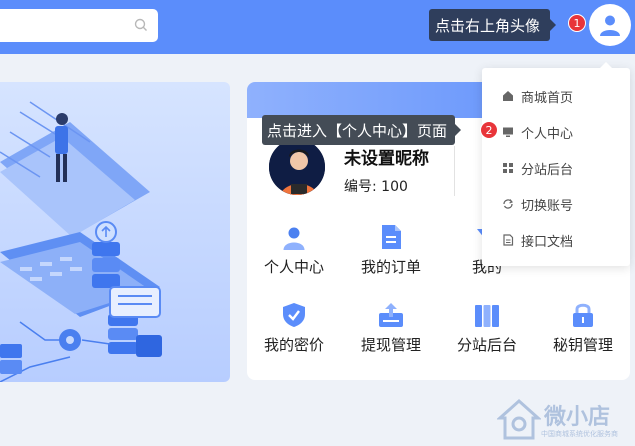 Image resolution: width=635 pixels, height=446 pixels. What do you see at coordinates (391, 315) in the screenshot?
I see `withdraw-icon` at bounding box center [391, 315].